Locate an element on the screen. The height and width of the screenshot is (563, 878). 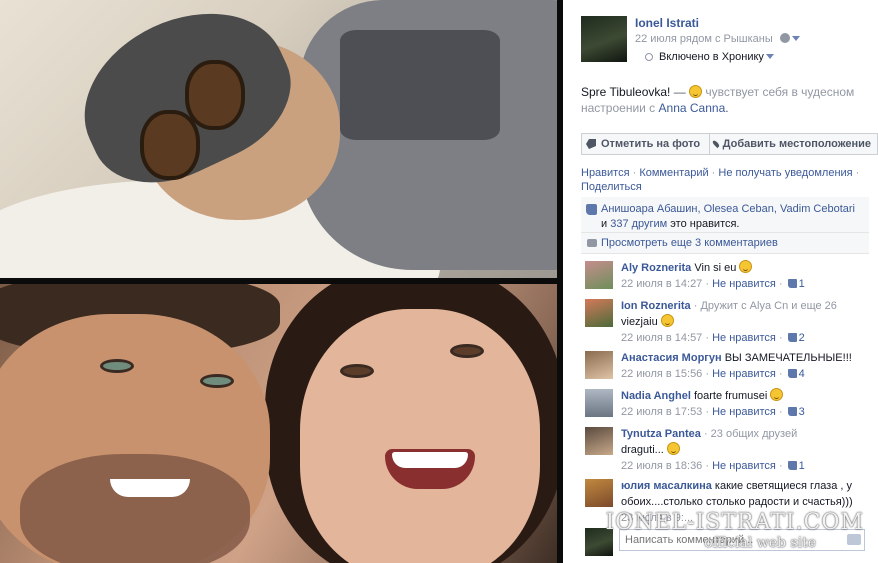
comment-meta: 22 июля в 15:56 · Не нравится · 4 is located at coordinates (713, 374).